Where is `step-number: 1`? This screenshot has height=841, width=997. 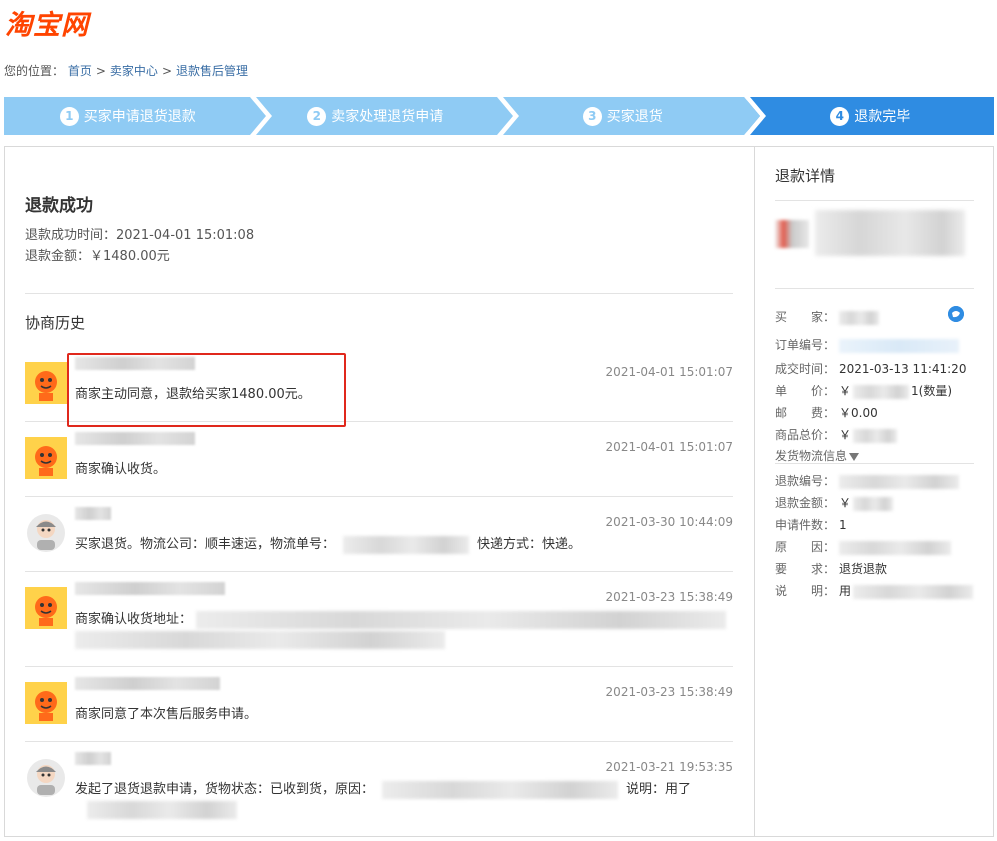
step-number: 1 is located at coordinates (69, 116).